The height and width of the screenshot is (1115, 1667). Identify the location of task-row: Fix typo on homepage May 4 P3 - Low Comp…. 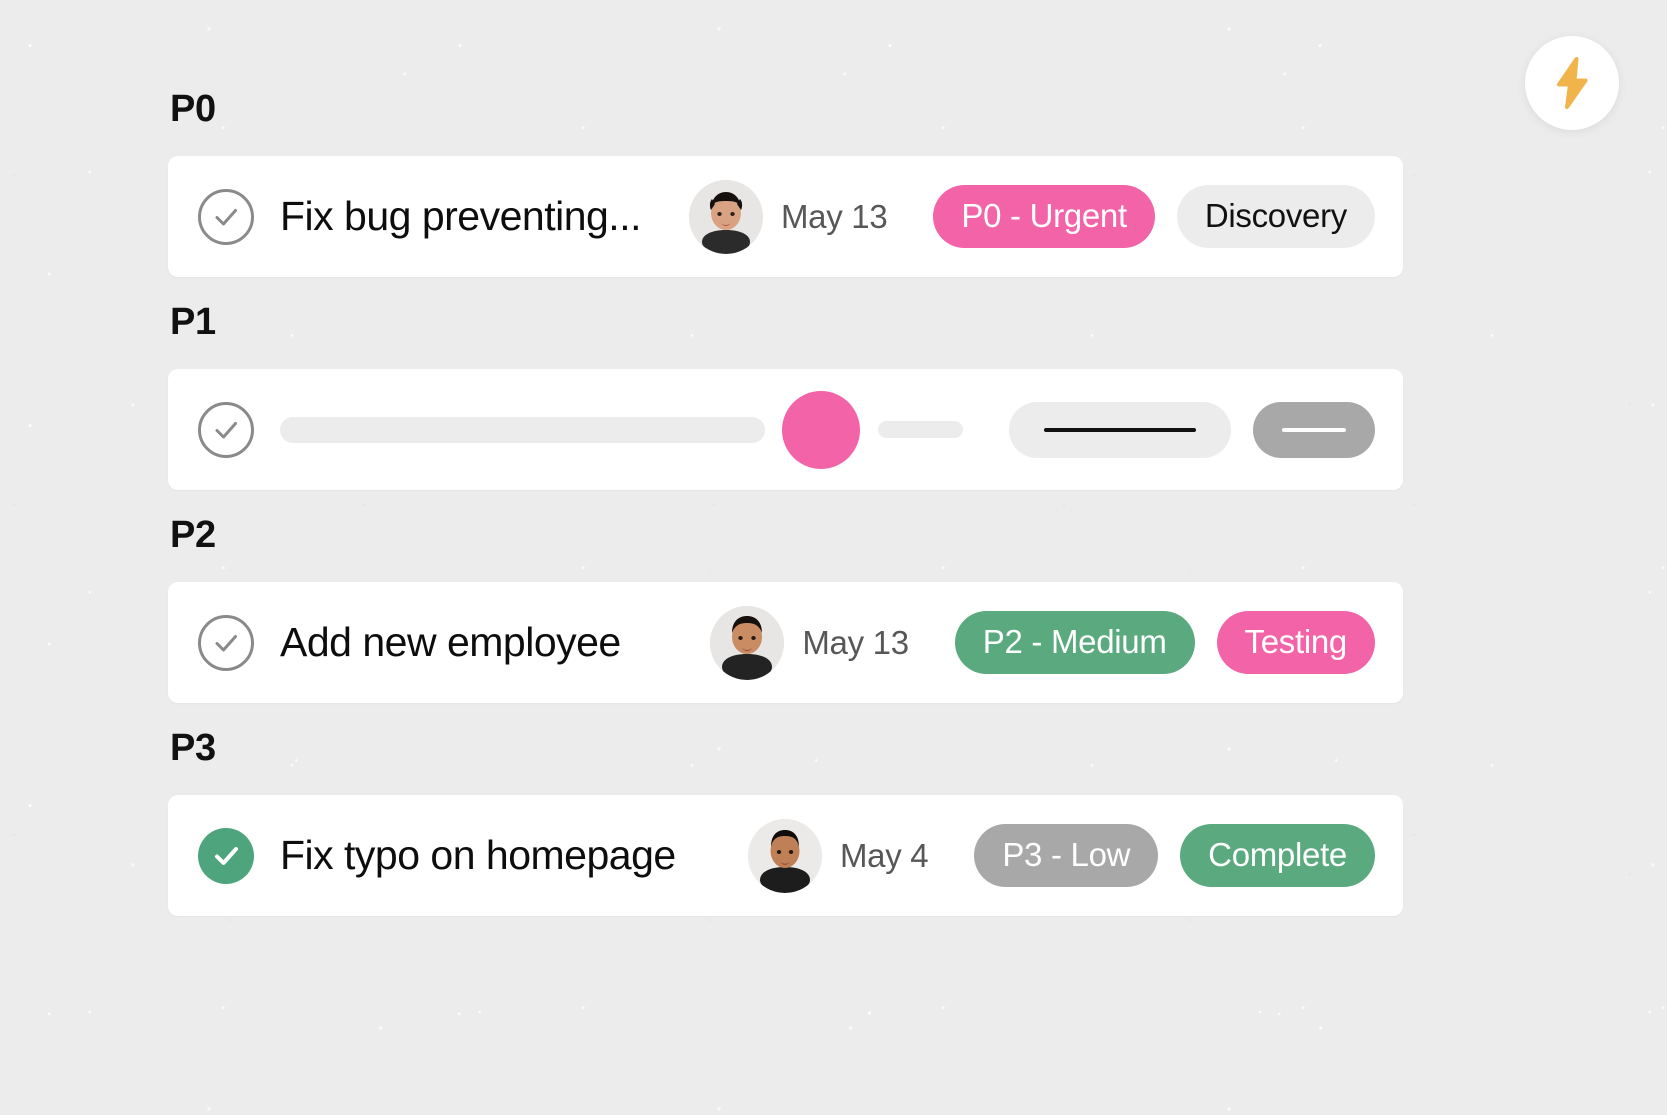
(785, 855).